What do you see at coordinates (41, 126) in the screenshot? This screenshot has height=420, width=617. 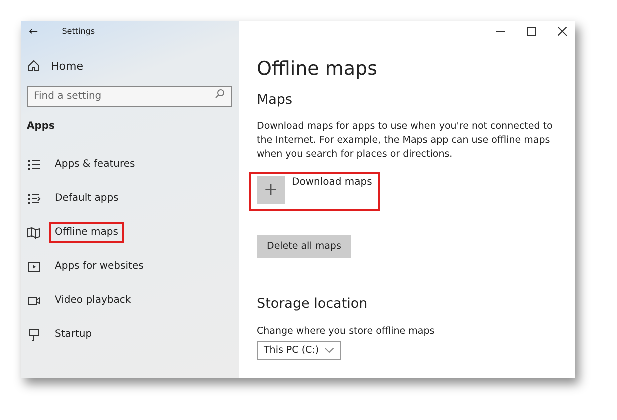 I see `section-heading: Apps` at bounding box center [41, 126].